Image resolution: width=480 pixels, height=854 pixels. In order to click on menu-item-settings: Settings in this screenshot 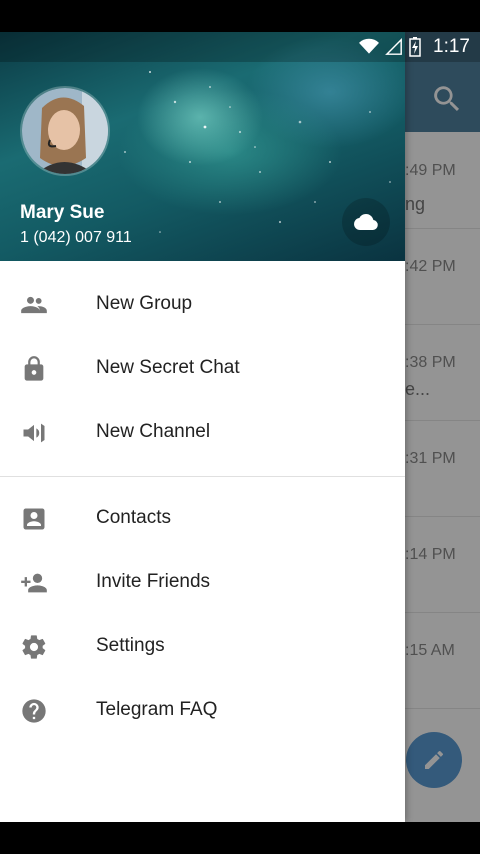, I will do `click(202, 647)`.